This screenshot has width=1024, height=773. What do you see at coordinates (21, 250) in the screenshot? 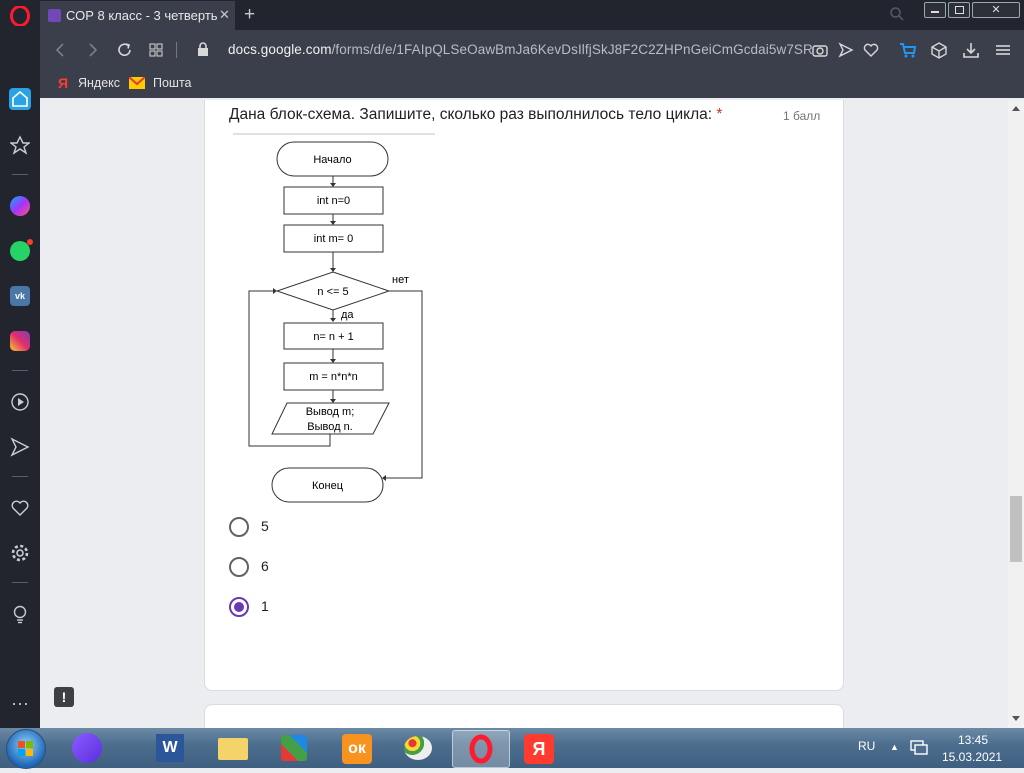
I see `whatsapp-icon` at bounding box center [21, 250].